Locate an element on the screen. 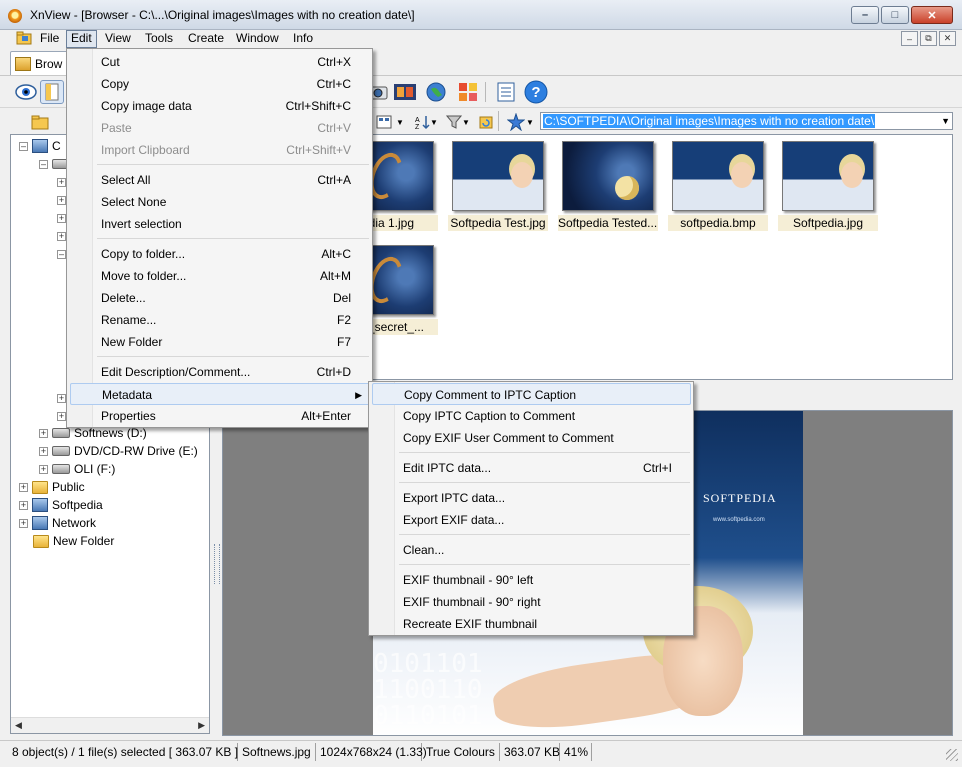 The width and height of the screenshot is (962, 767). web-button is located at coordinates (436, 92).